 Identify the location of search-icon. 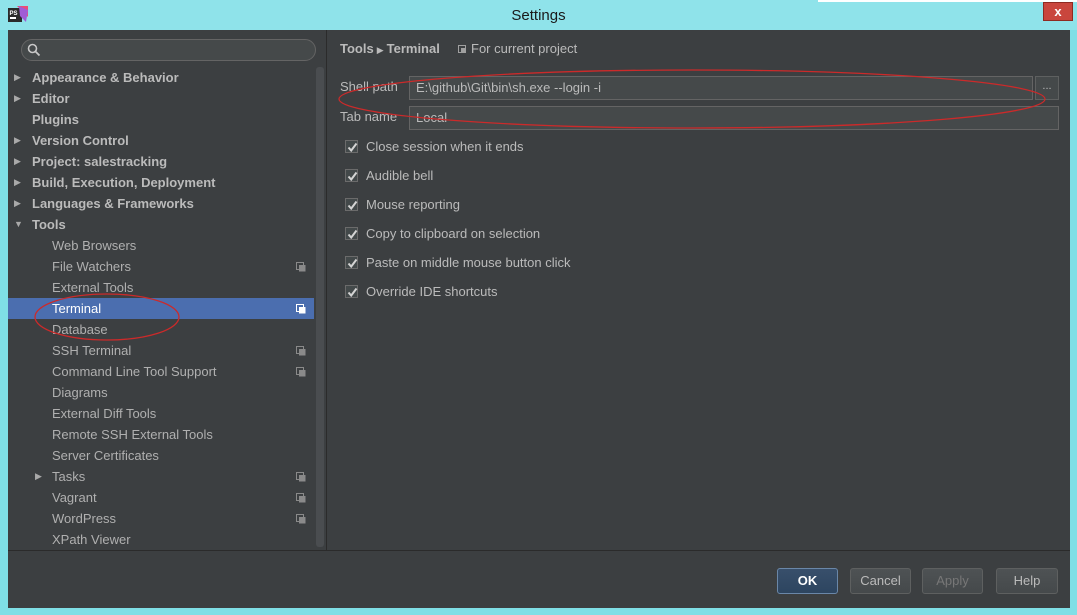
(34, 50).